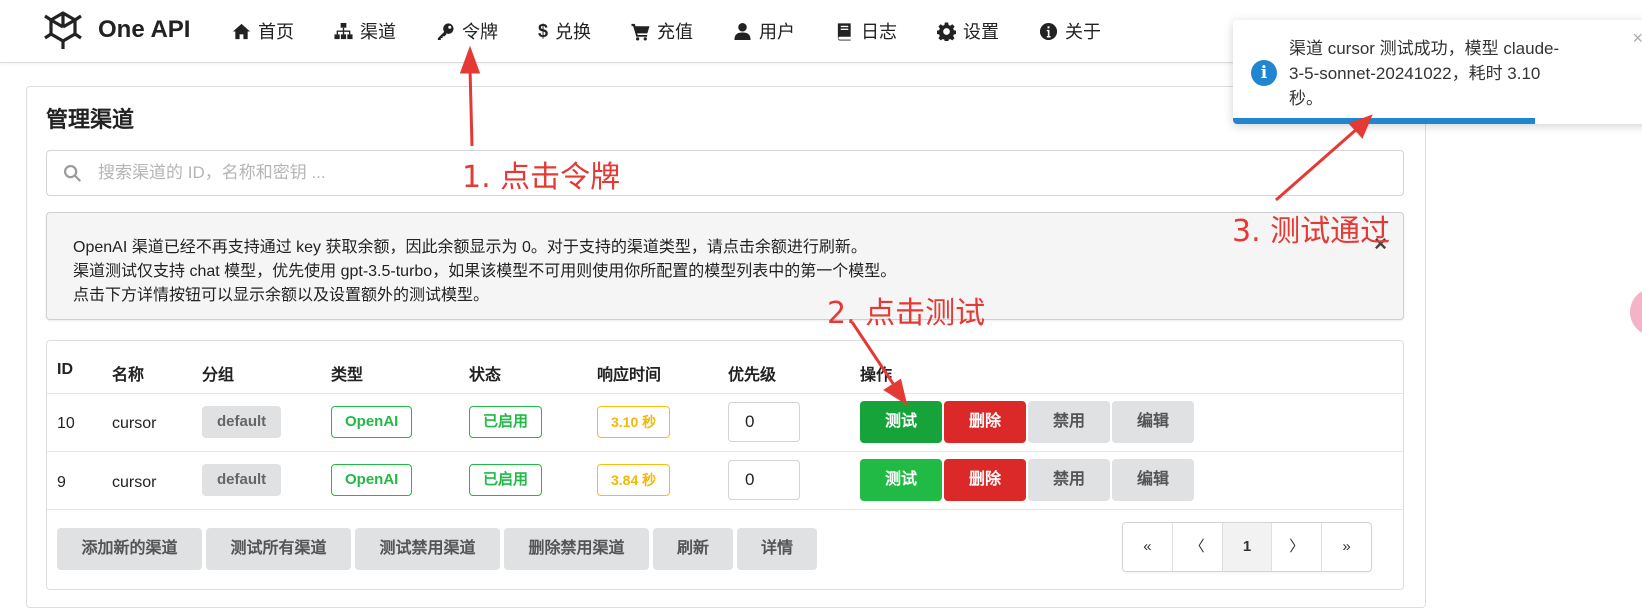 The width and height of the screenshot is (1642, 608). Describe the element at coordinates (144, 30) in the screenshot. I see `brand-name: One API` at that location.